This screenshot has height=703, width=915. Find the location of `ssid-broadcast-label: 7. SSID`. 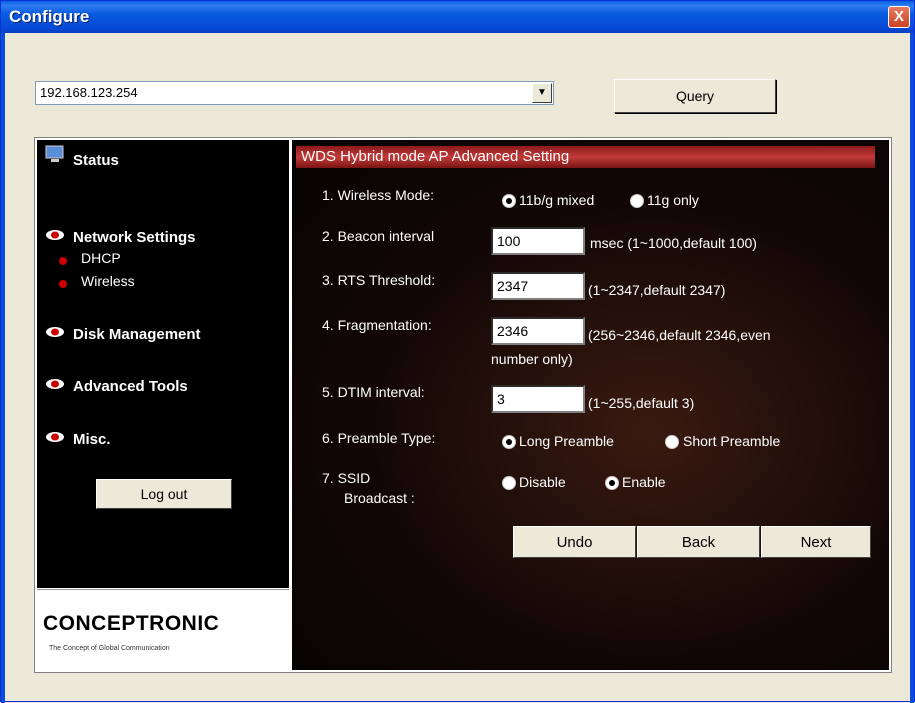

ssid-broadcast-label: 7. SSID is located at coordinates (346, 478).